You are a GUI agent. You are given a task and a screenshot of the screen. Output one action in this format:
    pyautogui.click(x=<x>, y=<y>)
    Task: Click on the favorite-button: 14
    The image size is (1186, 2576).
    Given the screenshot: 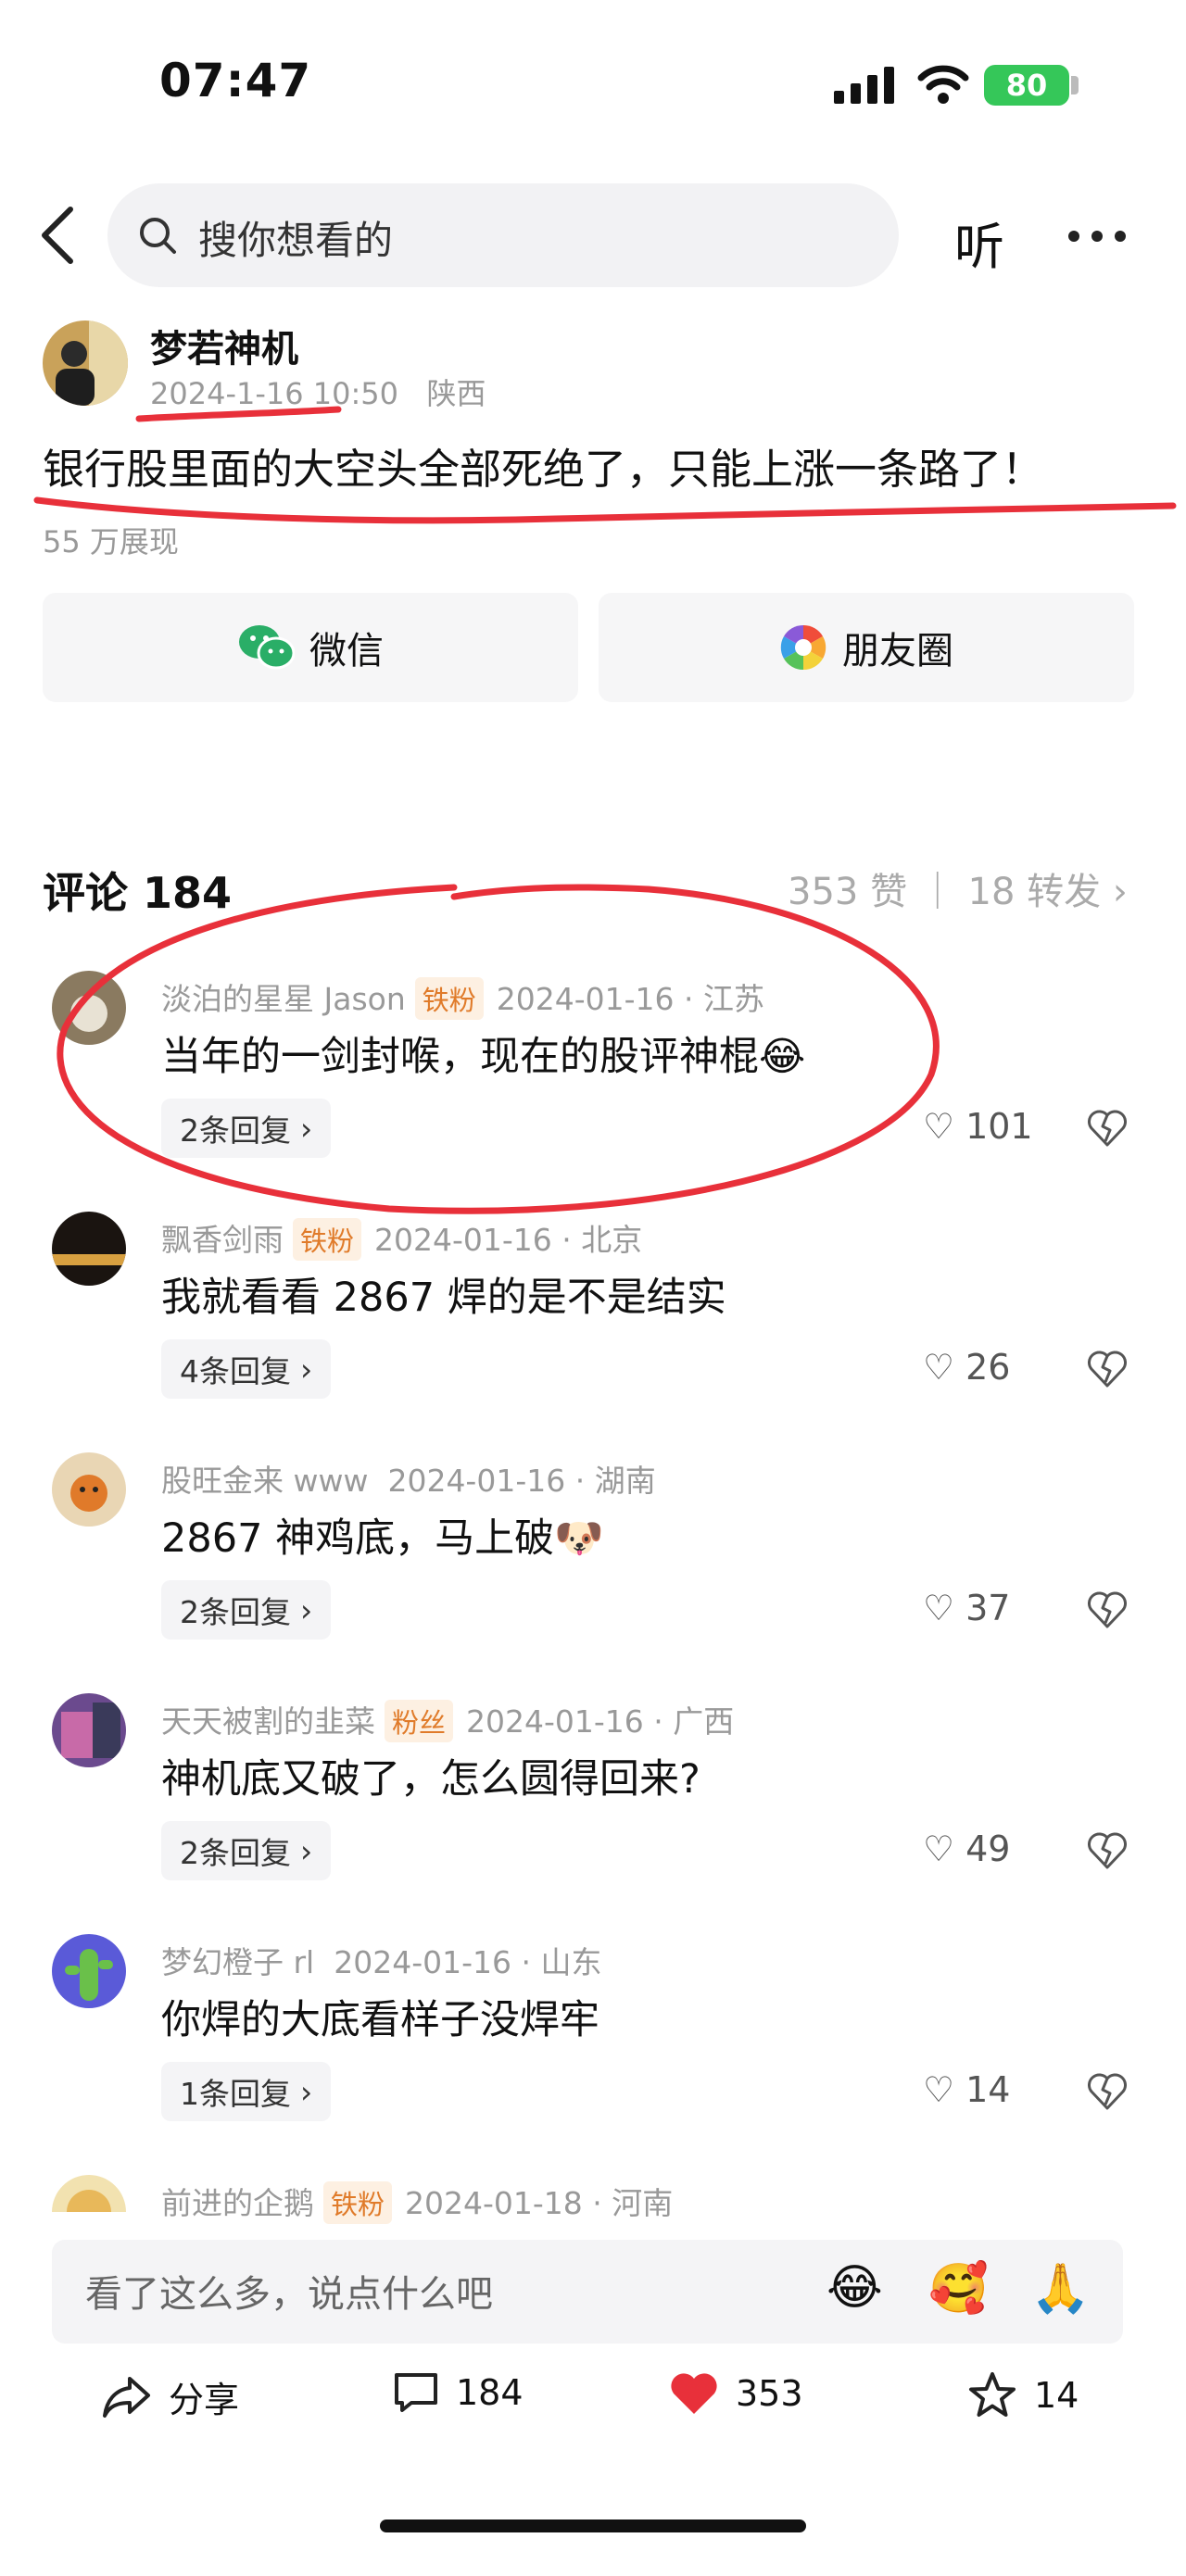 What is the action you would take?
    pyautogui.click(x=1023, y=2395)
    